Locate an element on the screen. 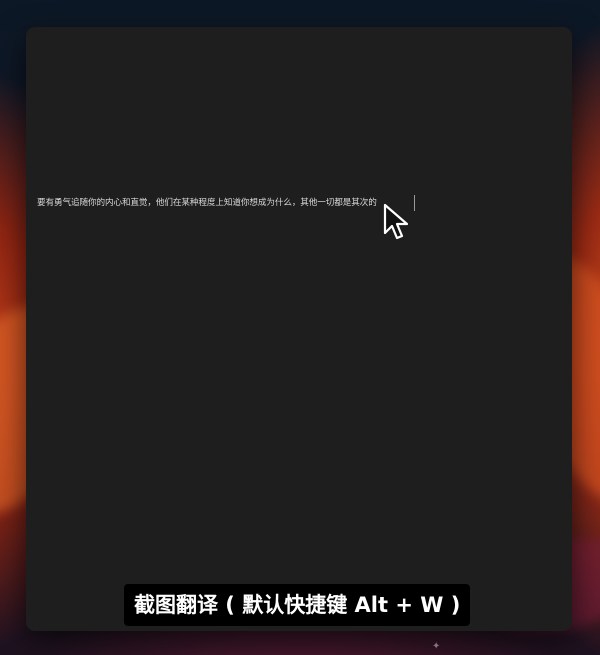 The height and width of the screenshot is (655, 600). selected-text: 要有勇气追随你的内心和直觉，他们在某种程度上知道你想成为什么，其他一切都是其次的 is located at coordinates (224, 203).